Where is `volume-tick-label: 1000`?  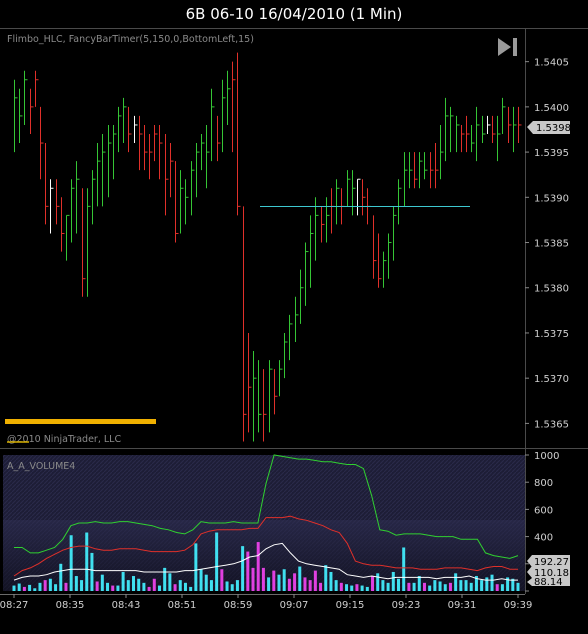 volume-tick-label: 1000 is located at coordinates (546, 456).